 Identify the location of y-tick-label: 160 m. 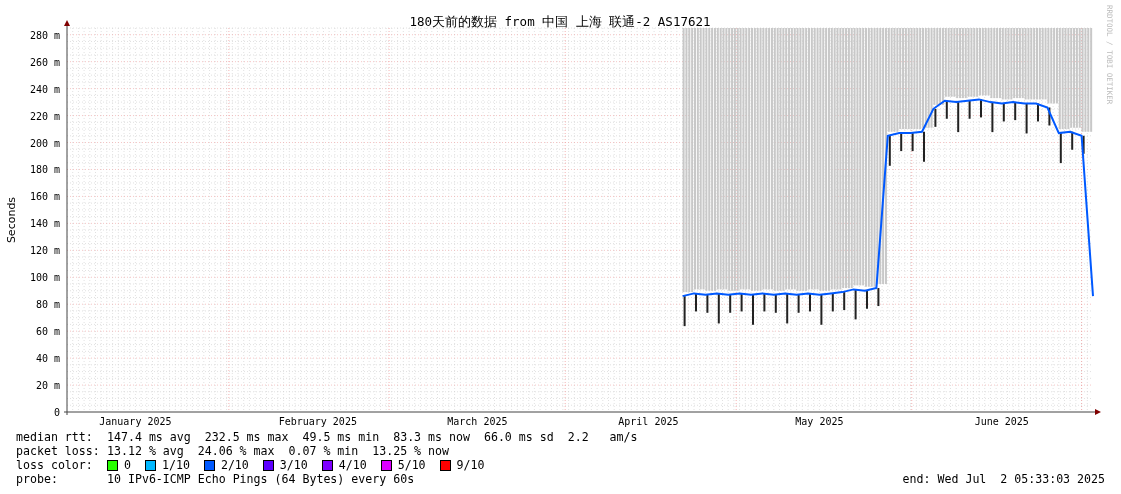
(44, 197).